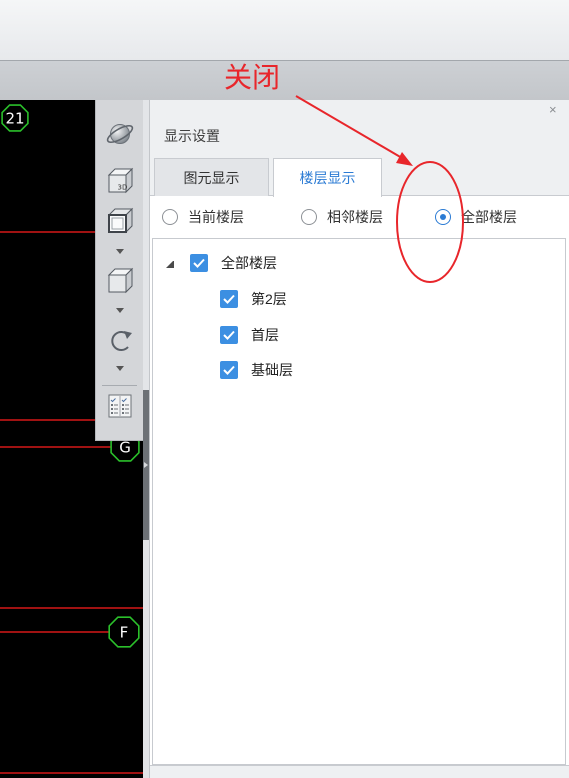 The height and width of the screenshot is (778, 569). I want to click on axis-label: G, so click(125, 448).